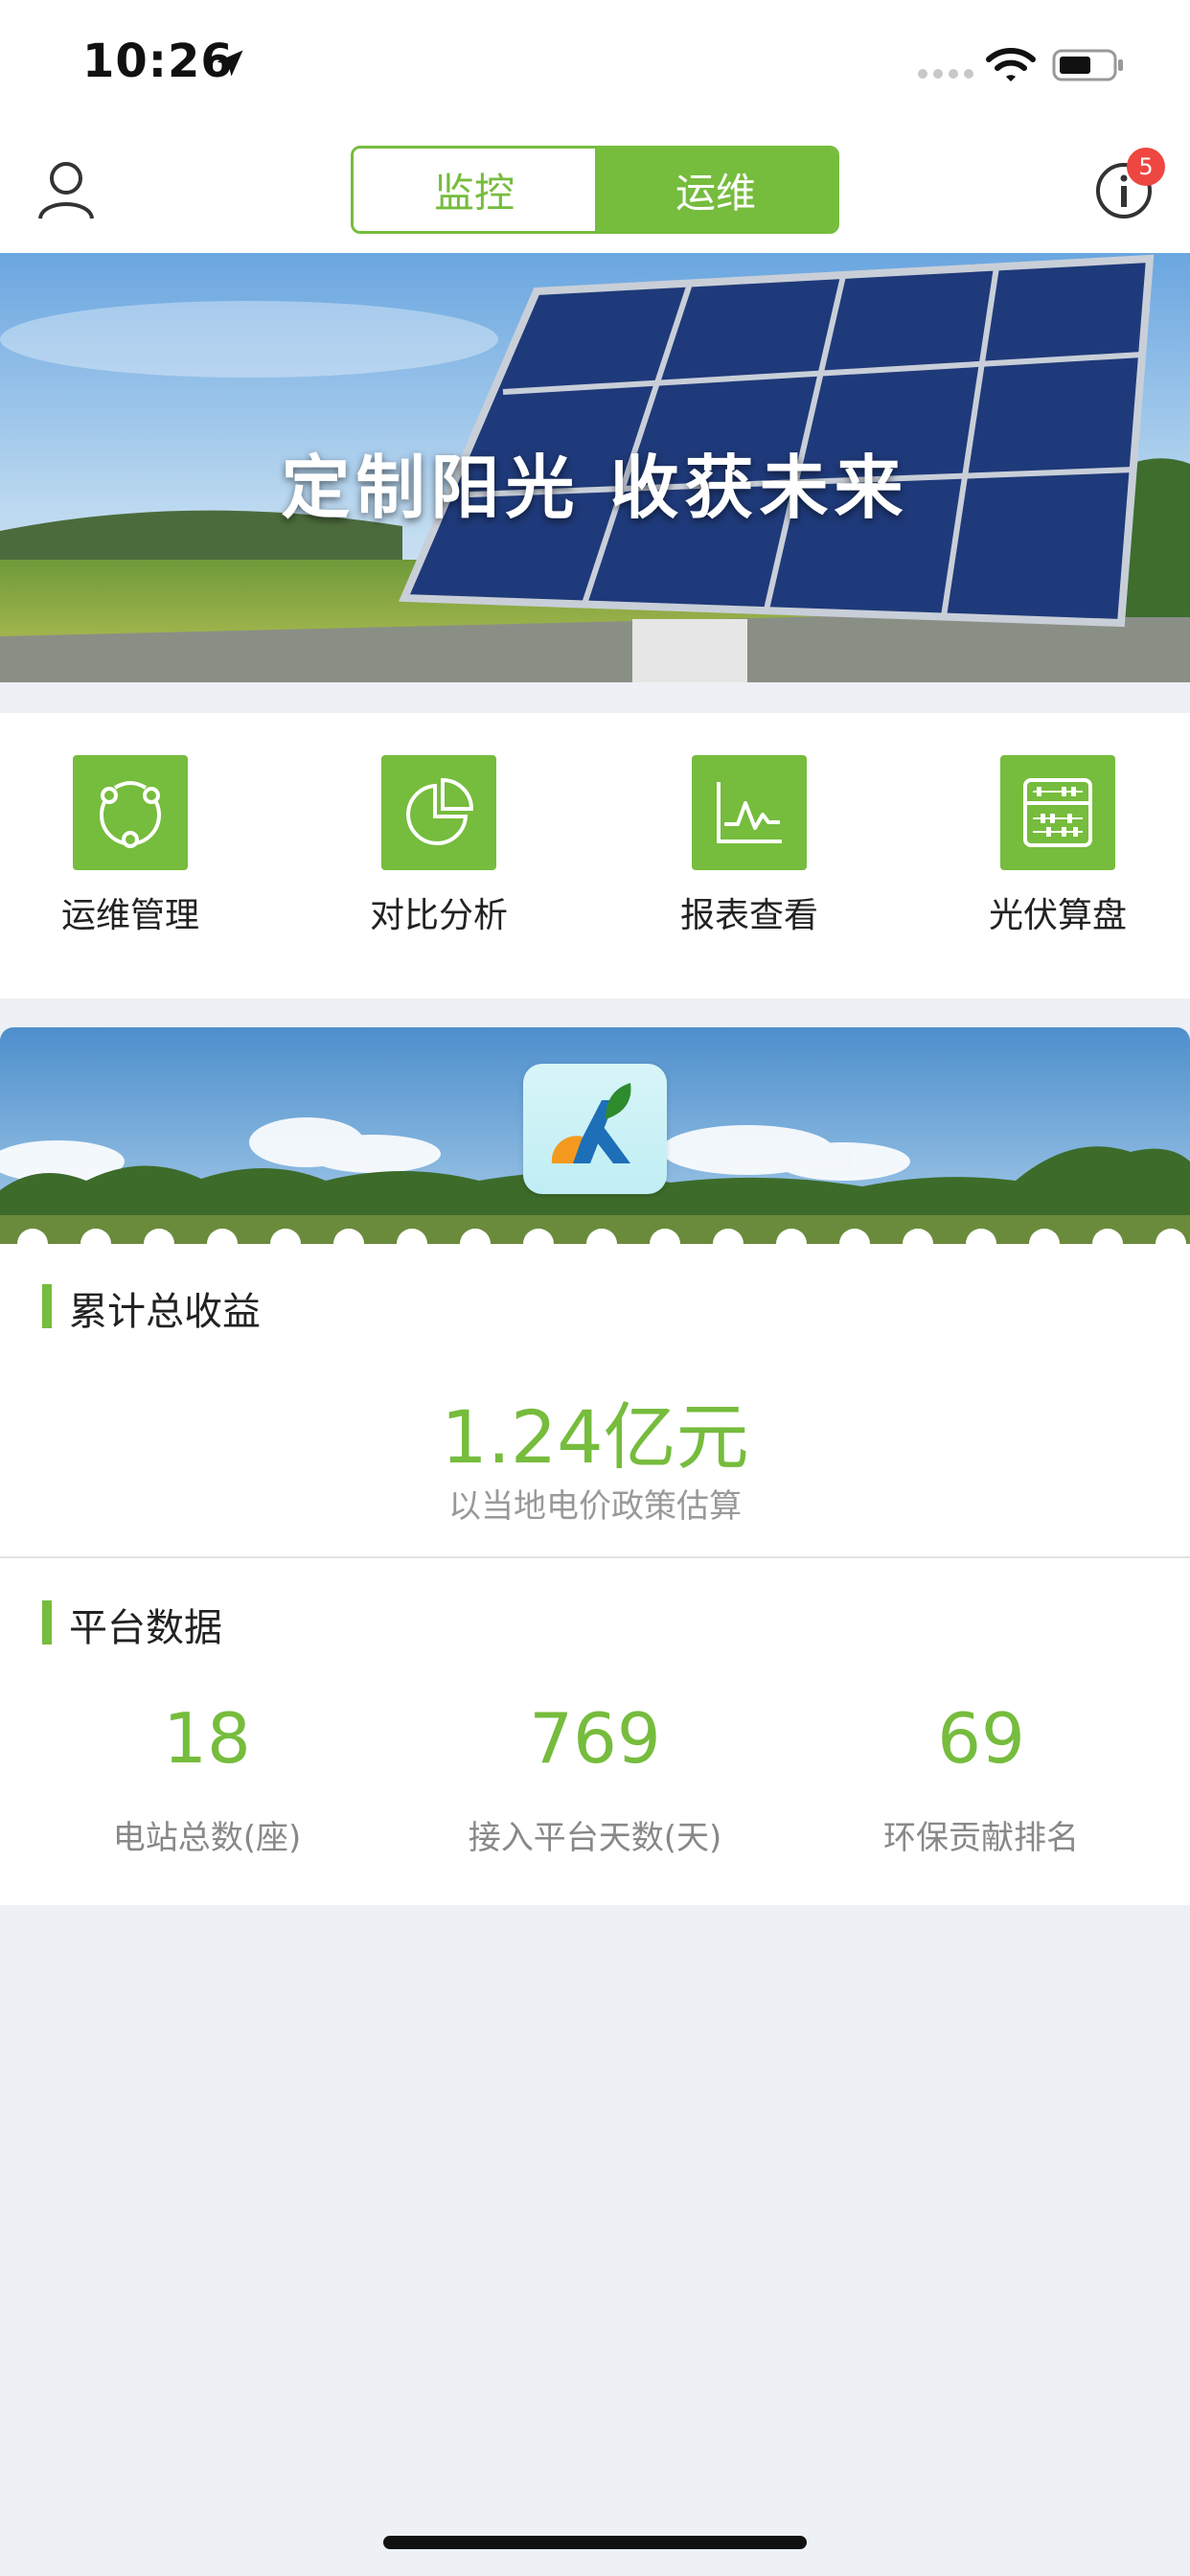 This screenshot has width=1190, height=2576. I want to click on stat-platform-days: 769 接入平台天数(天), so click(595, 1778).